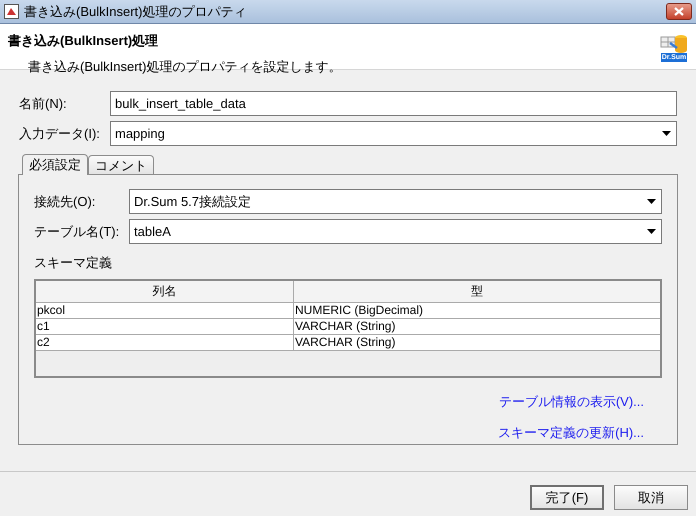 The image size is (696, 516). What do you see at coordinates (55, 164) in the screenshot?
I see `tab: 必須設定` at bounding box center [55, 164].